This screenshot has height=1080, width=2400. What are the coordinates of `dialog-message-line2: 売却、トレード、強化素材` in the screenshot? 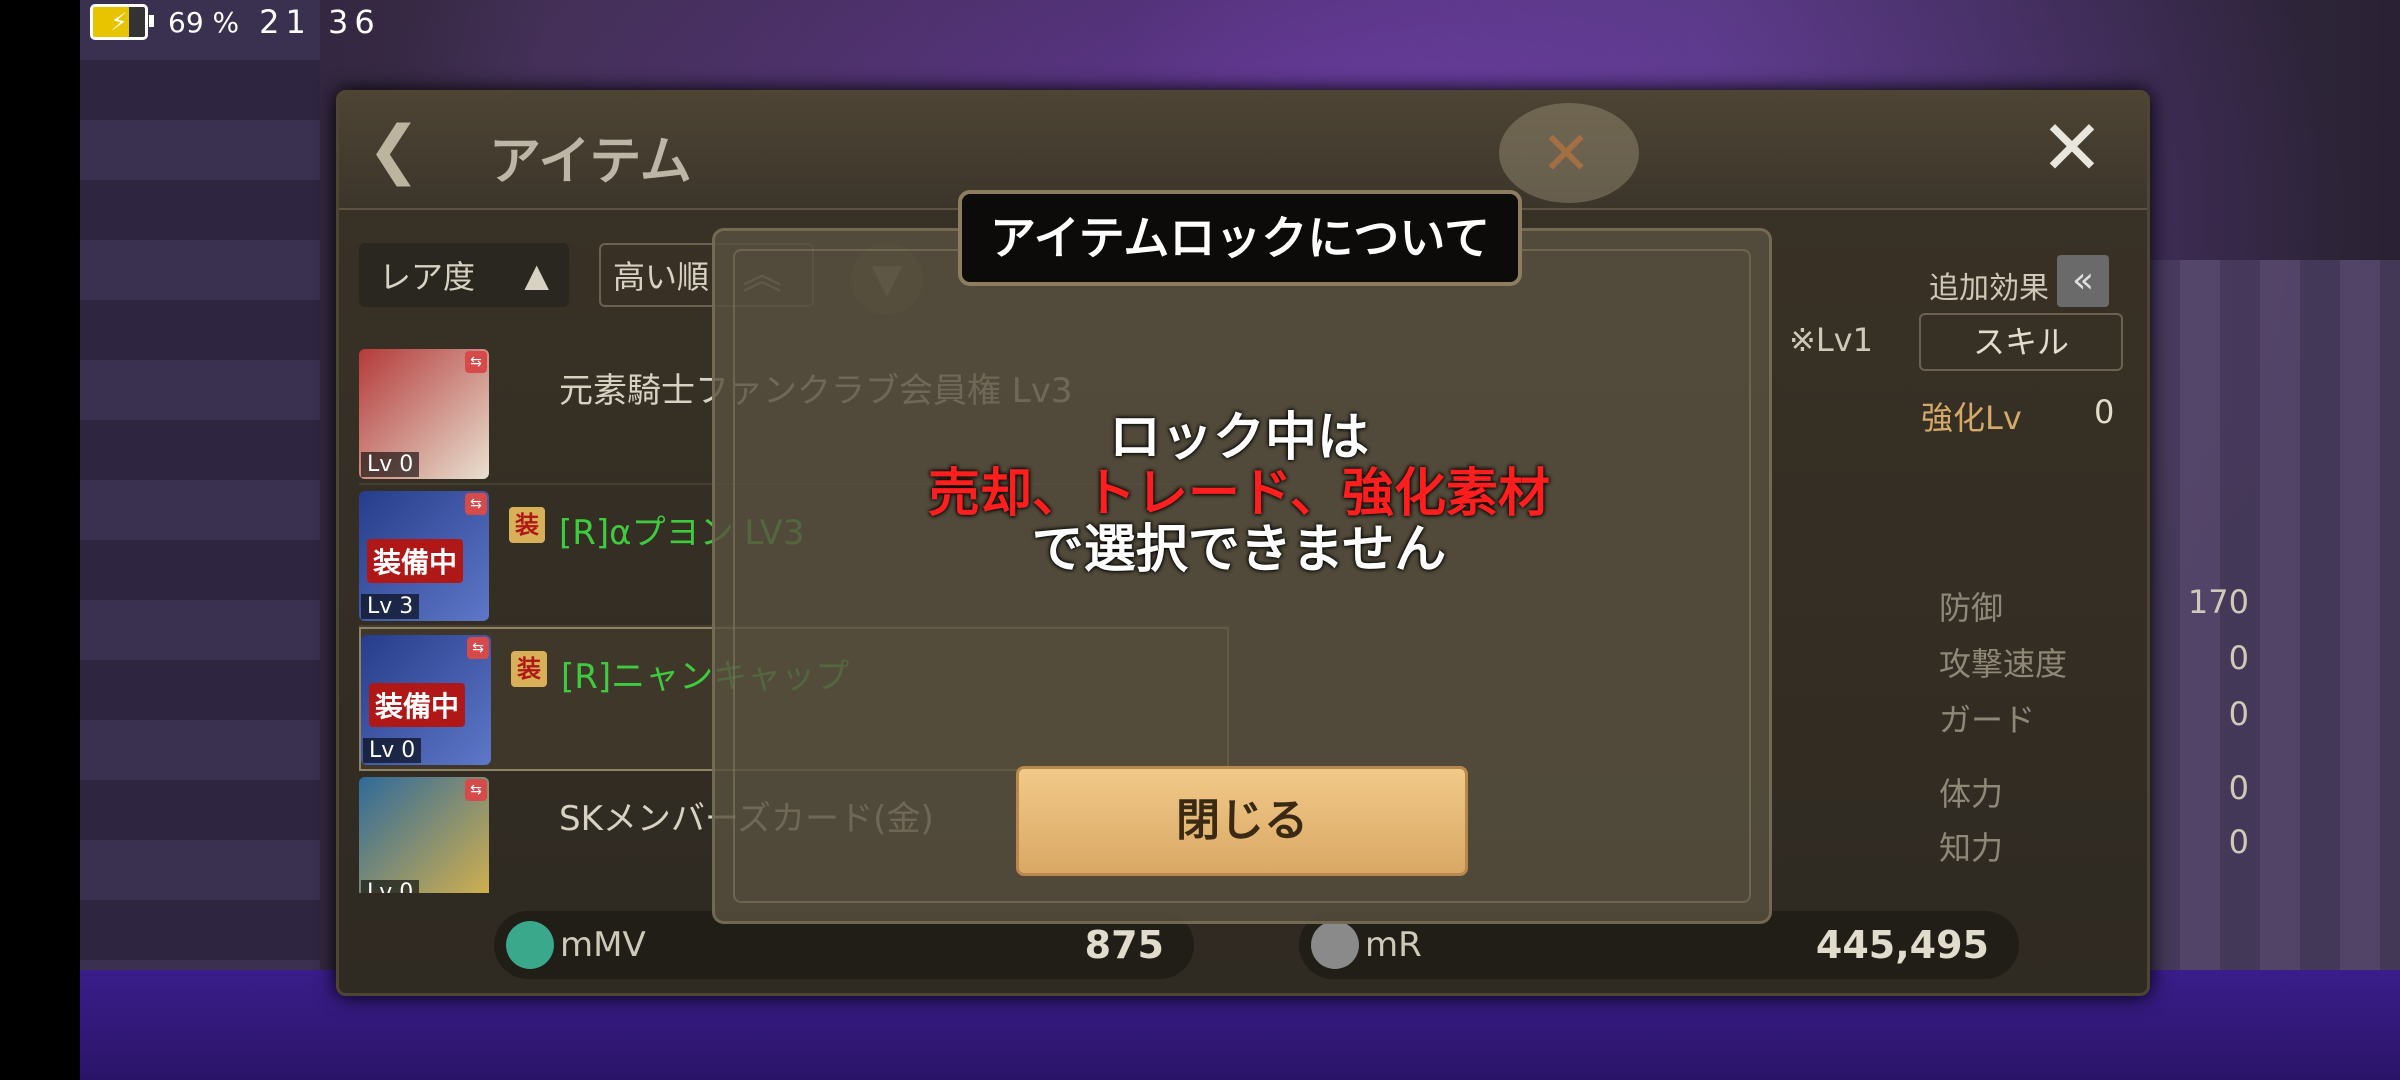 It's located at (1239, 494).